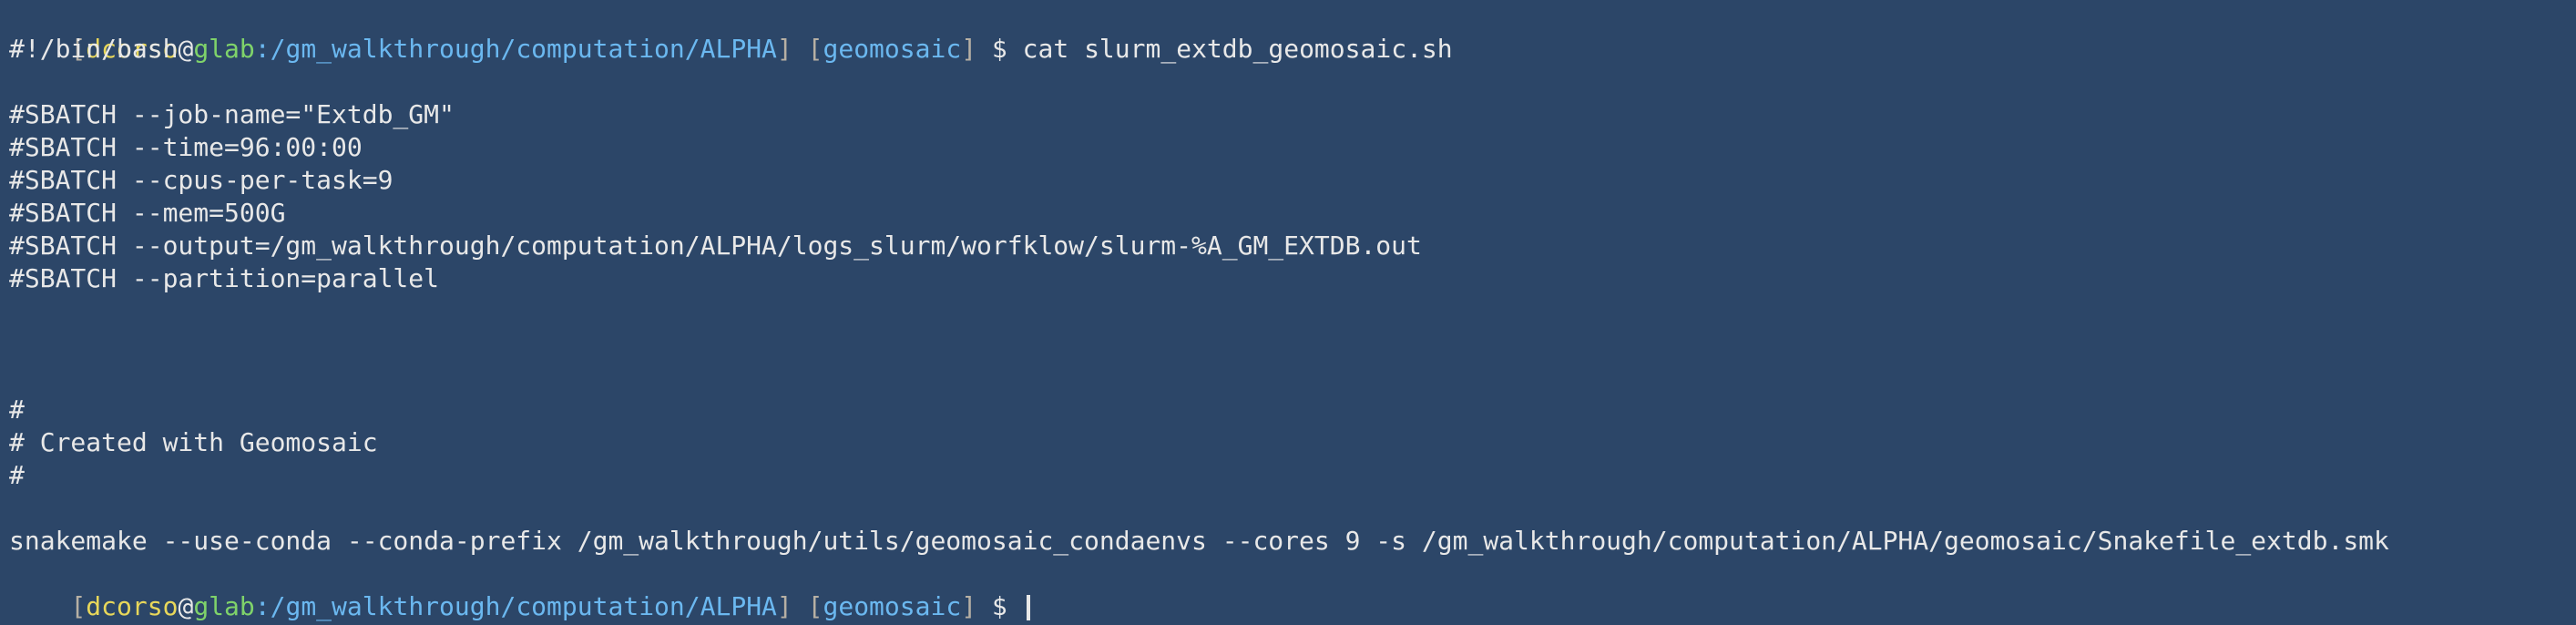 Image resolution: width=2576 pixels, height=625 pixels. What do you see at coordinates (78, 606) in the screenshot?
I see `prompt-open-bracket: [` at bounding box center [78, 606].